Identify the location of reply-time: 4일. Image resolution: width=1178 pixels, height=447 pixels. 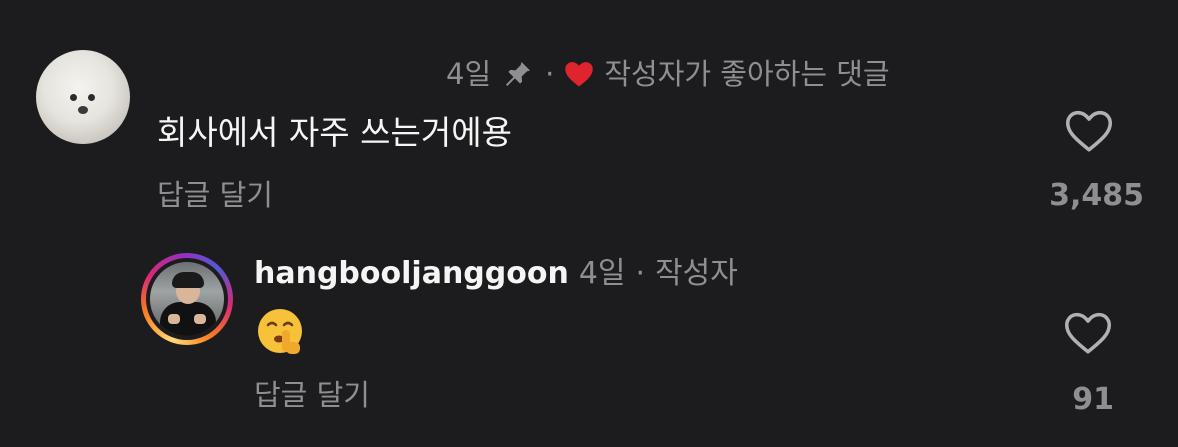
(602, 273).